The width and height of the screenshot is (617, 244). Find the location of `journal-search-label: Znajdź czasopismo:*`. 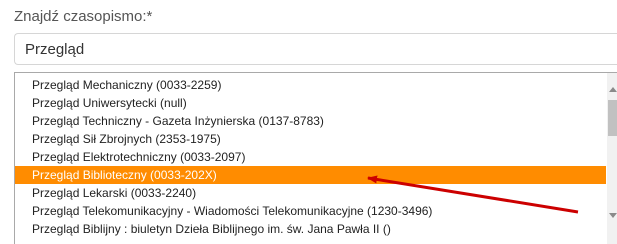

journal-search-label: Znajdź czasopismo:* is located at coordinates (83, 16).